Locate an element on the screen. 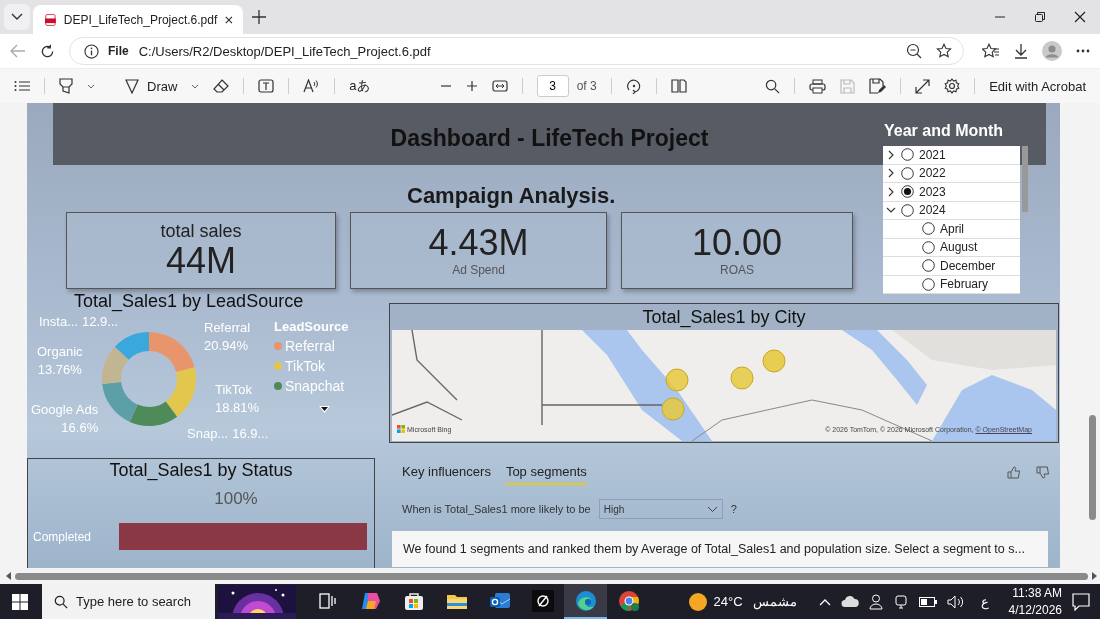  category-label: Completed is located at coordinates (62, 536).